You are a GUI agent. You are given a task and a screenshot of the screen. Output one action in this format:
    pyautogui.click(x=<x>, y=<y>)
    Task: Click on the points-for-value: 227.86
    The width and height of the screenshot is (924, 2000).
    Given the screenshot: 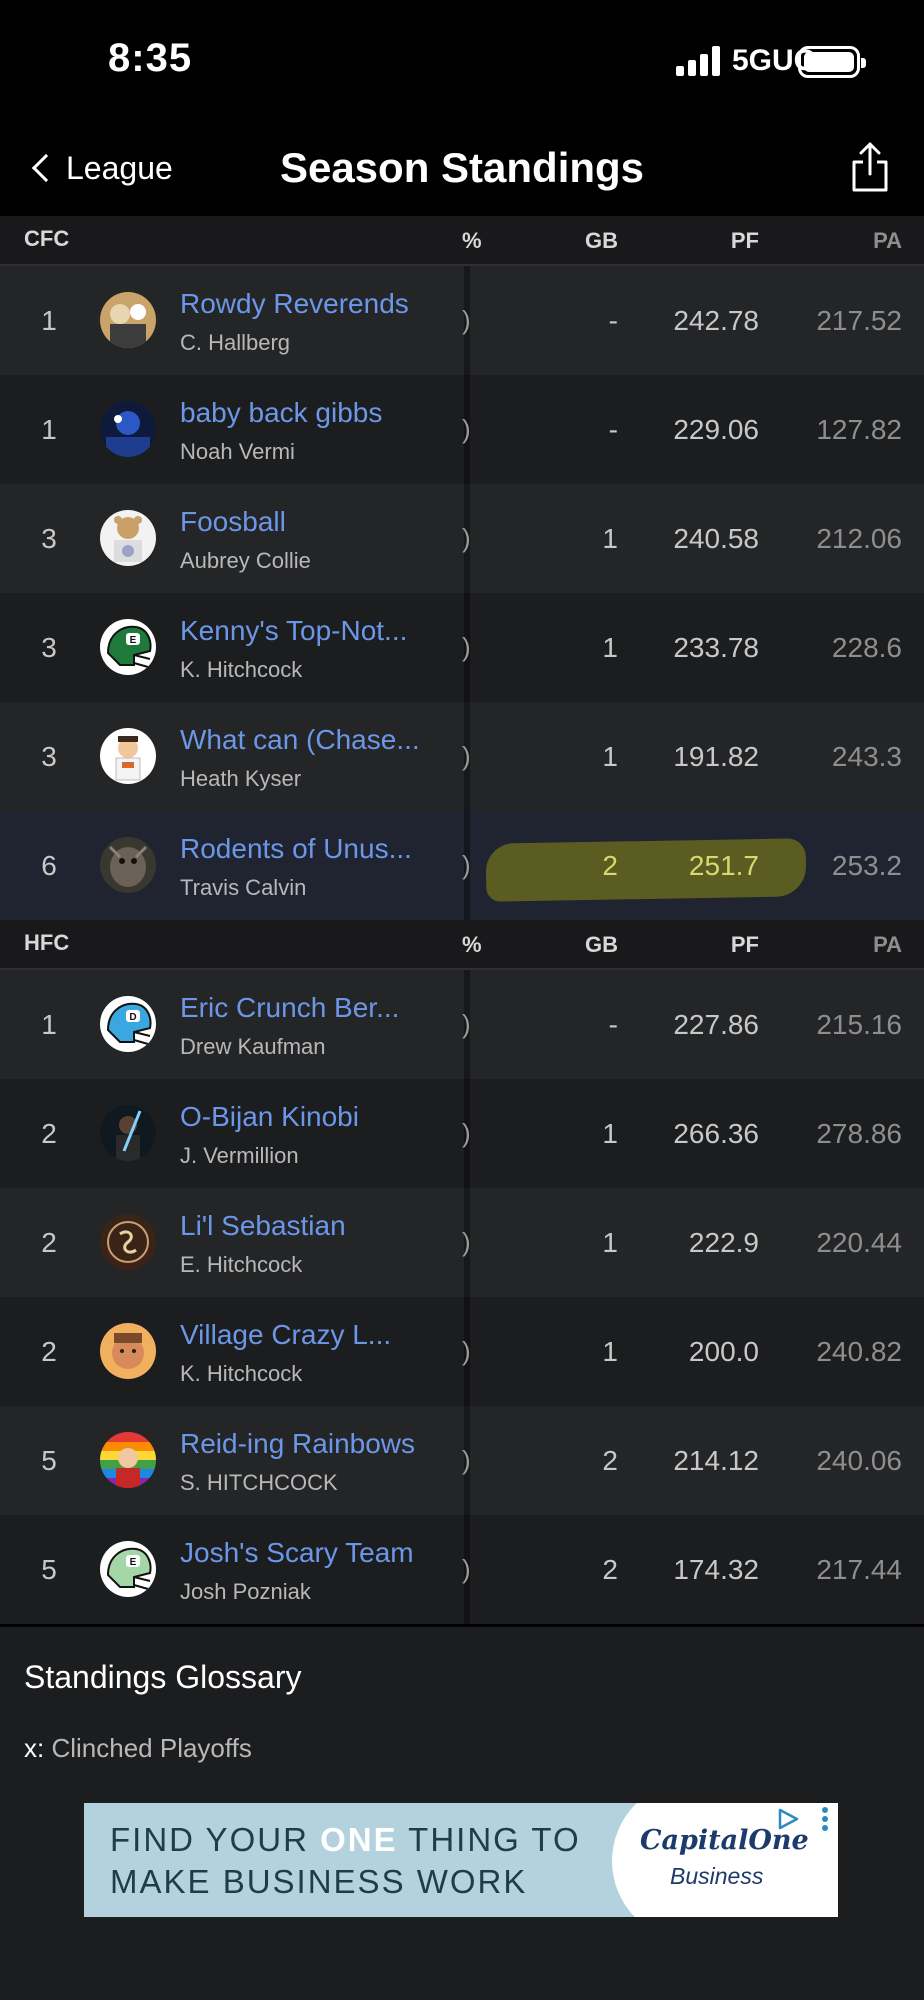 What is the action you would take?
    pyautogui.click(x=716, y=1024)
    